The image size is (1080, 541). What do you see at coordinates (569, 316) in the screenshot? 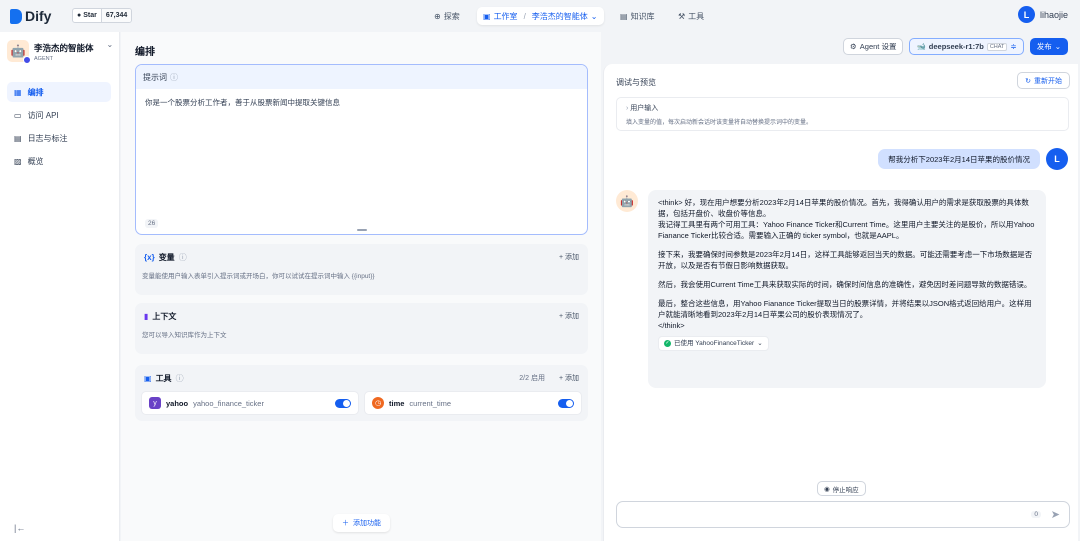
I see `add-context-button: + 添加` at bounding box center [569, 316].